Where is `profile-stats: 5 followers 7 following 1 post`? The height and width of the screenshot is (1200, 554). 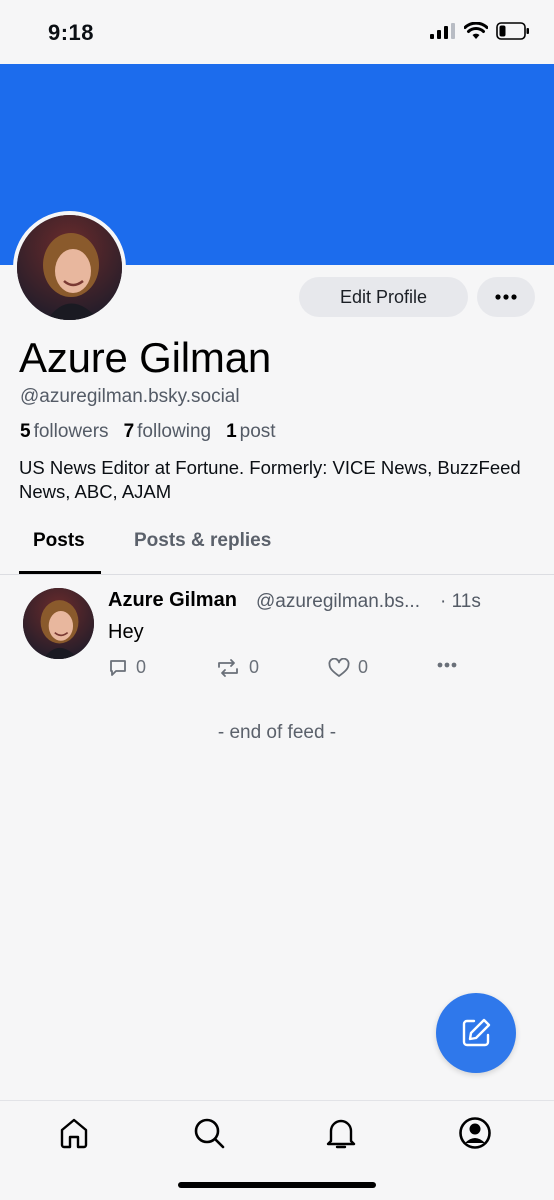 profile-stats: 5 followers 7 following 1 post is located at coordinates (148, 432).